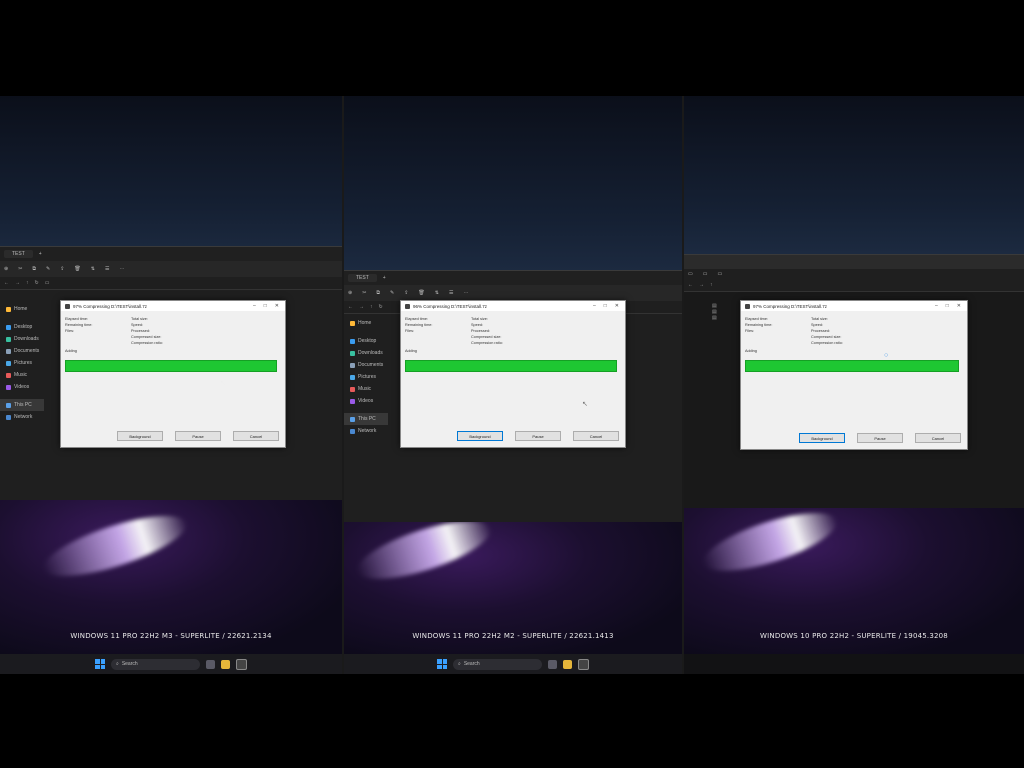 This screenshot has width=1024, height=768. What do you see at coordinates (8, 339) in the screenshot?
I see `downloads-icon` at bounding box center [8, 339].